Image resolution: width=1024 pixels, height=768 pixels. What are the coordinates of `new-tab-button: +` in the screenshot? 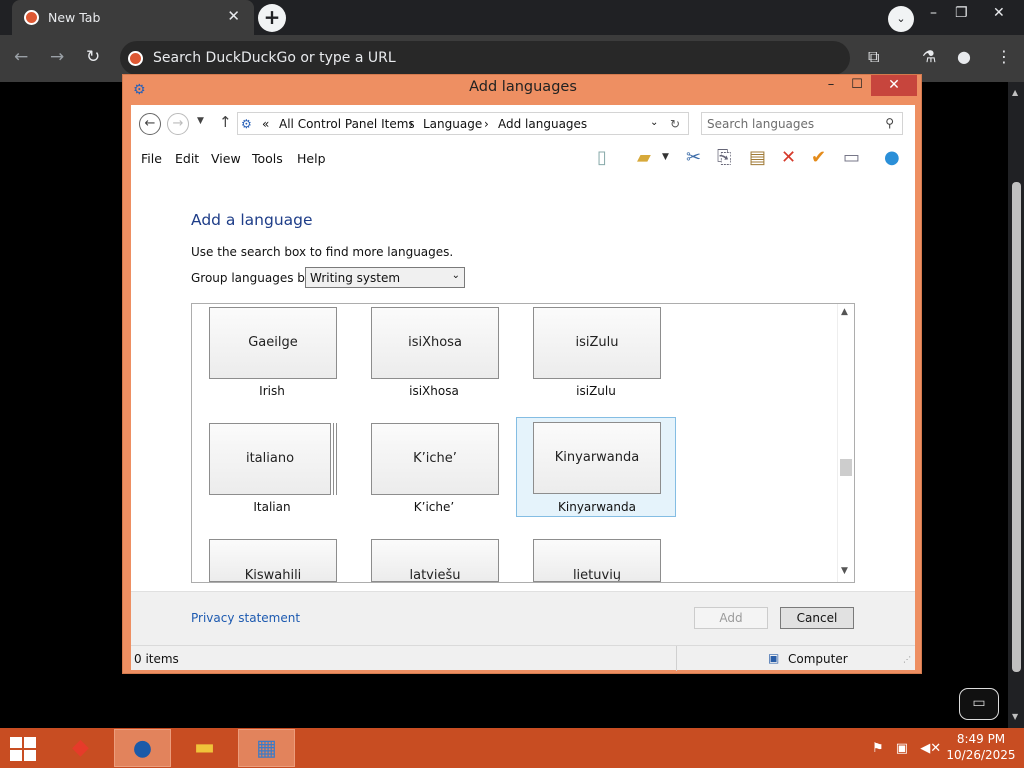 It's located at (272, 18).